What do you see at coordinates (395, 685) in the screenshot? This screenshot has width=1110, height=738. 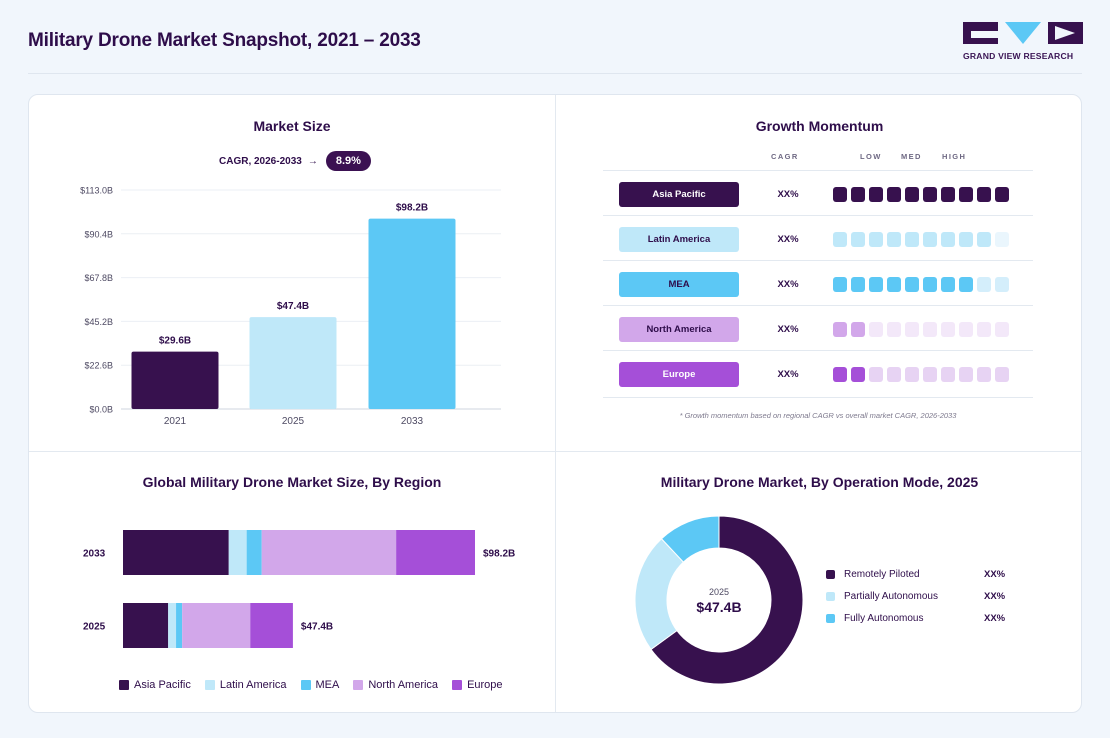 I see `legend-item: North America` at bounding box center [395, 685].